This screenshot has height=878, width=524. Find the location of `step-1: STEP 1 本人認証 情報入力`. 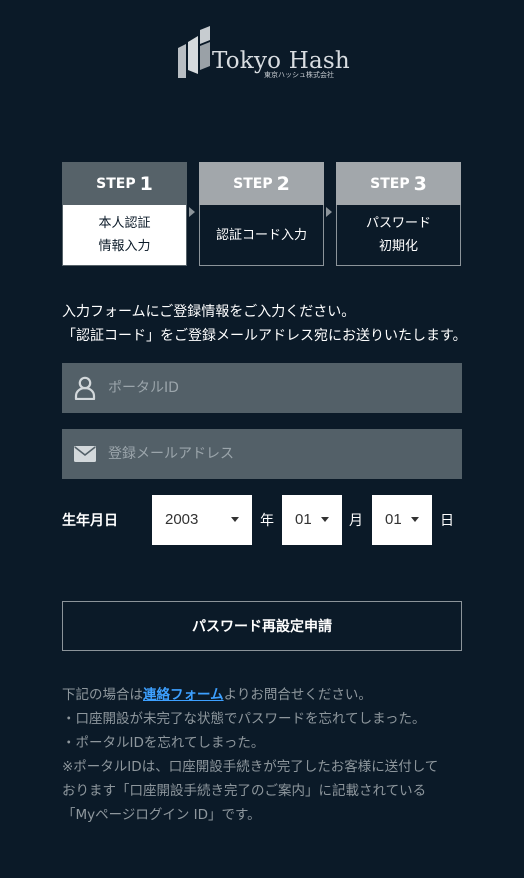

step-1: STEP 1 本人認証 情報入力 is located at coordinates (124, 214).